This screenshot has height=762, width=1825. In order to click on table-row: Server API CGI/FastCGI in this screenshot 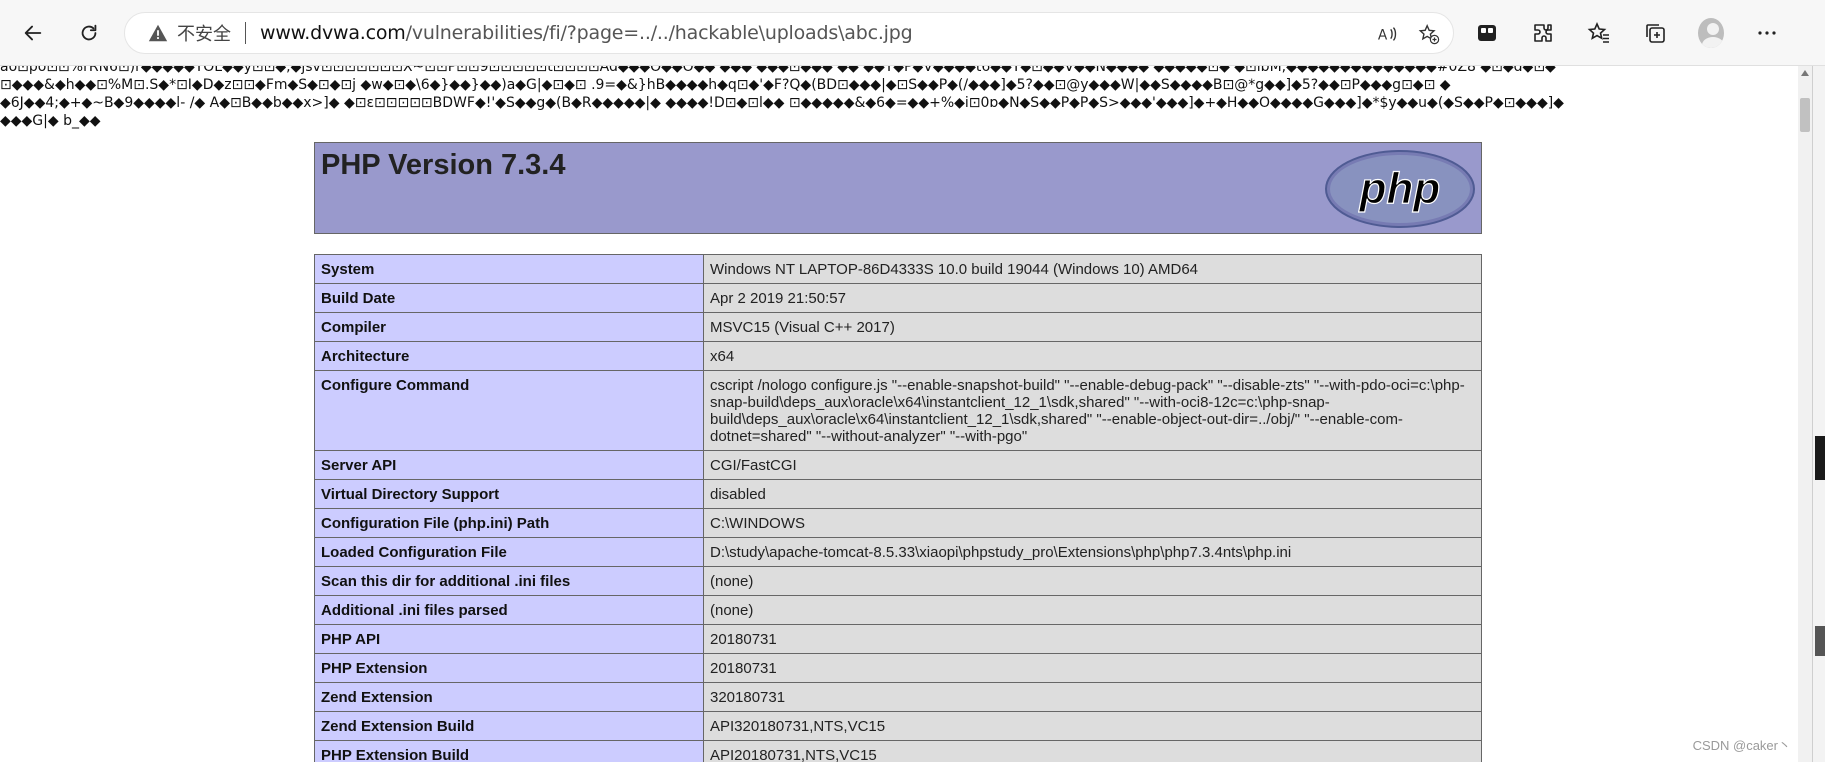, I will do `click(898, 465)`.